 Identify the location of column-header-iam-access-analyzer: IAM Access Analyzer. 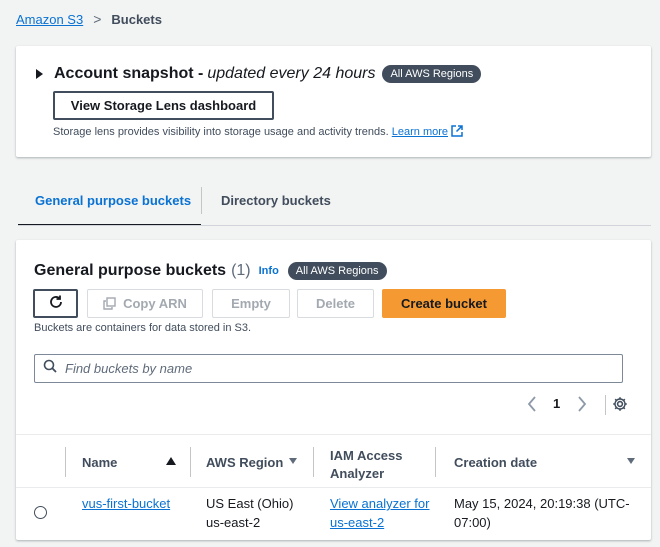
(380, 465).